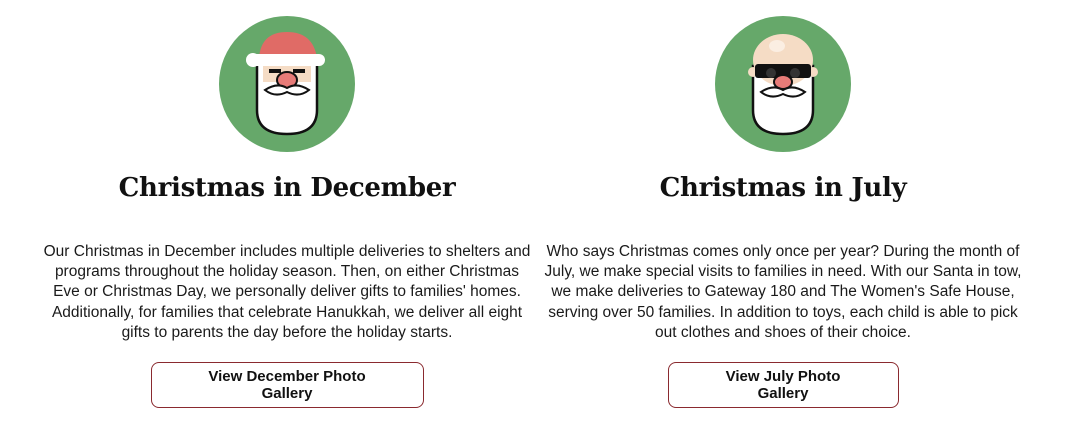  Describe the element at coordinates (783, 385) in the screenshot. I see `july-gallery-button: View July Photo Gallery` at that location.